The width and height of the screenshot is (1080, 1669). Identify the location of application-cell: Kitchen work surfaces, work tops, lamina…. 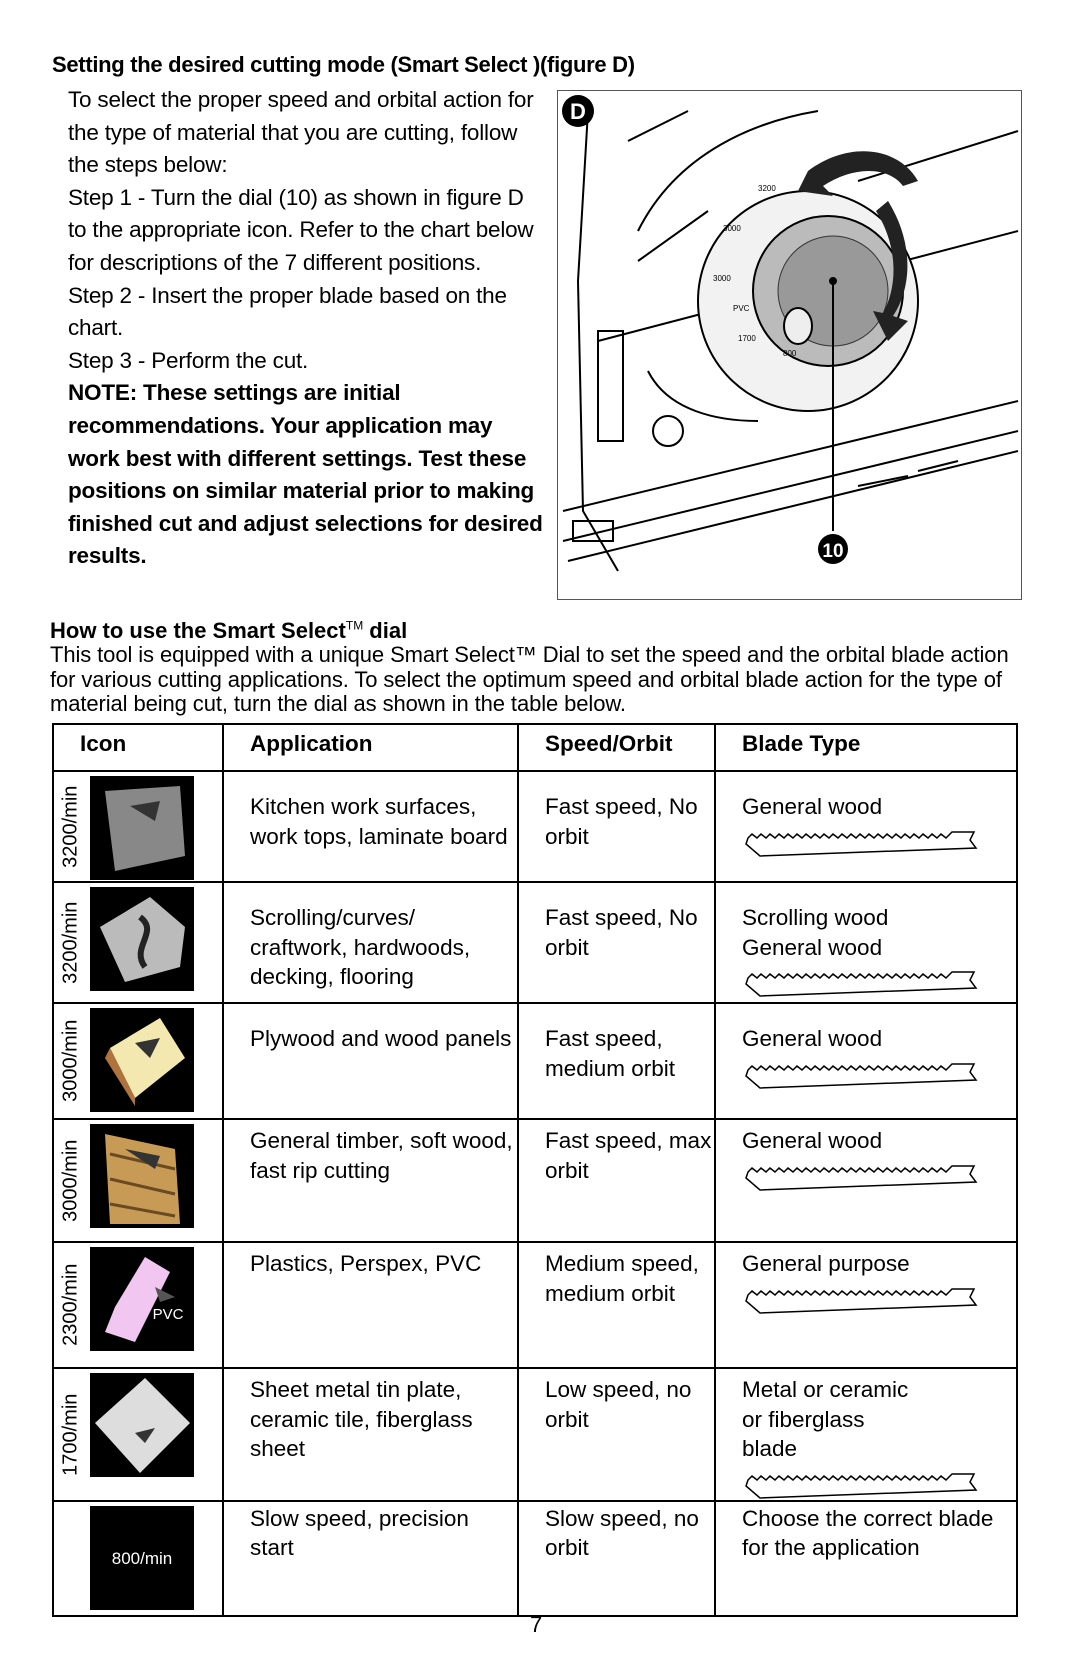
(370, 826).